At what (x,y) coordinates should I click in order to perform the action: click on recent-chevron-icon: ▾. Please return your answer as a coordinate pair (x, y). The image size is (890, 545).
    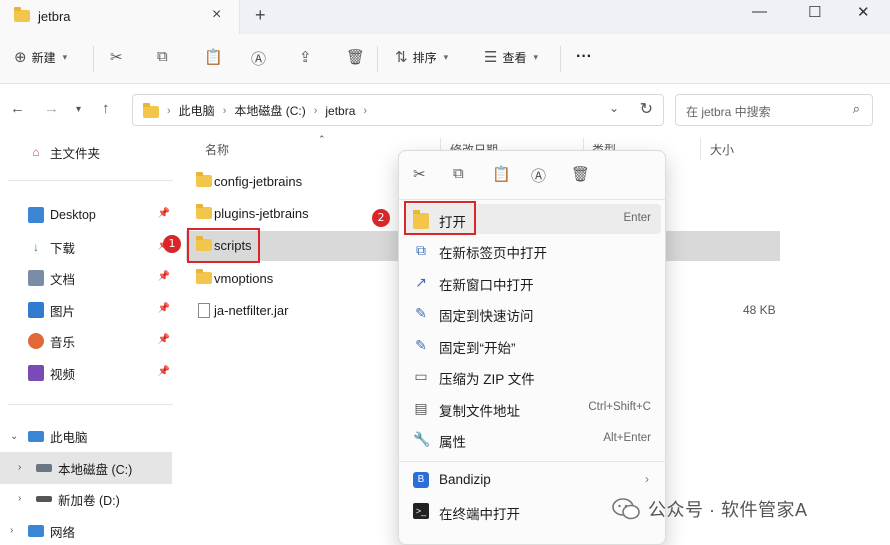
    Looking at the image, I should click on (78, 109).